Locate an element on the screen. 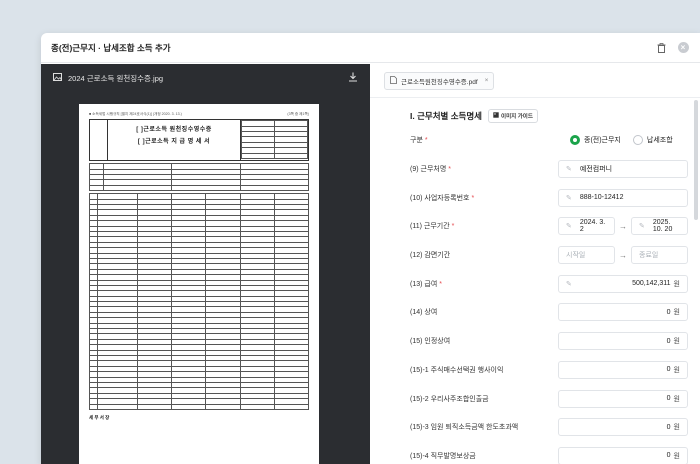 Image resolution: width=700 pixels, height=464 pixels. row-type: 구분 * 종(전)근무지 납세조합 is located at coordinates (549, 140).